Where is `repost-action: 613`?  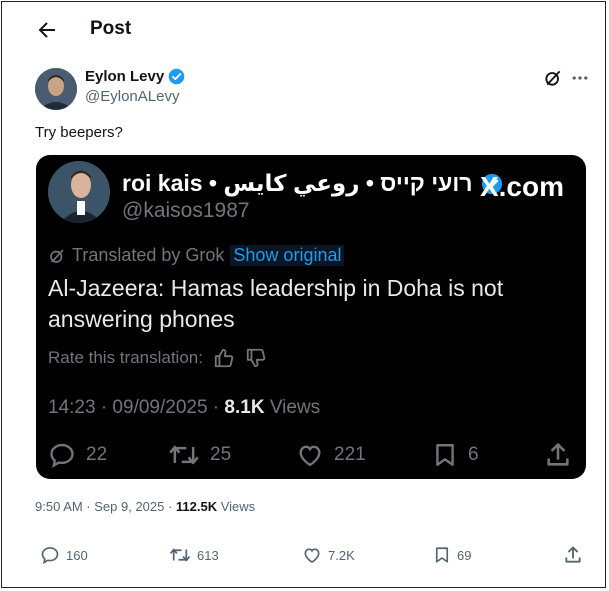
repost-action: 613 is located at coordinates (194, 555).